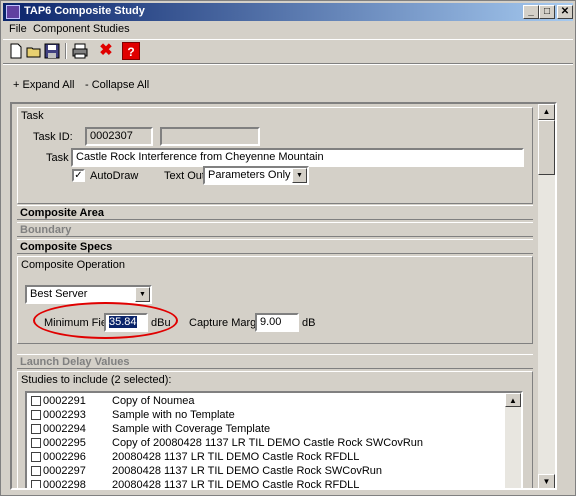  Describe the element at coordinates (227, 323) in the screenshot. I see `capture-margin-label: Capture Margin` at that location.